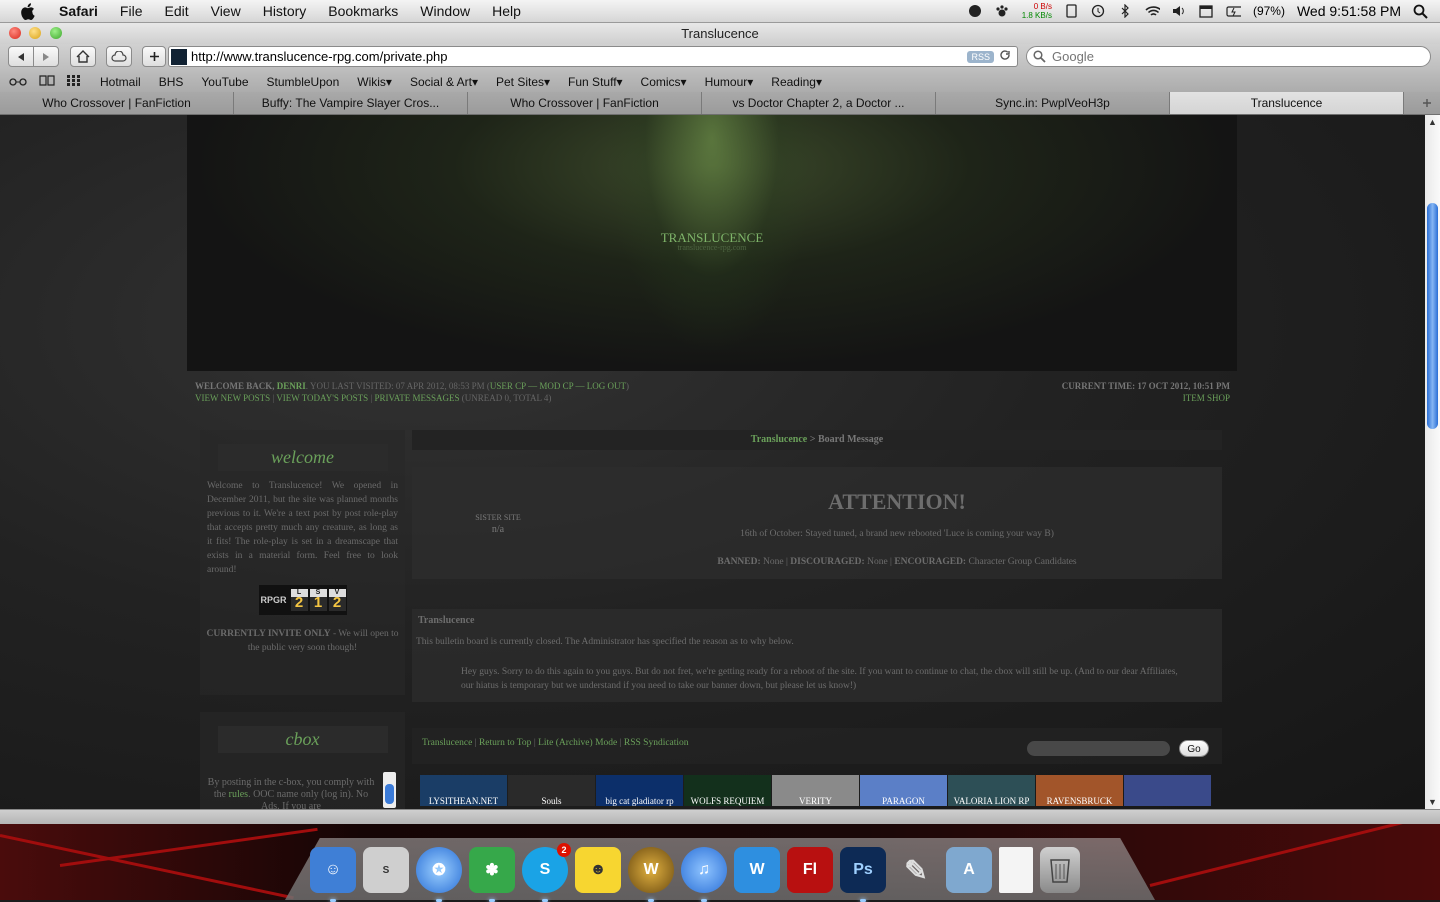  What do you see at coordinates (322, 398) in the screenshot?
I see `view-todays-posts-link: VIEW TODAY'S POSTS` at bounding box center [322, 398].